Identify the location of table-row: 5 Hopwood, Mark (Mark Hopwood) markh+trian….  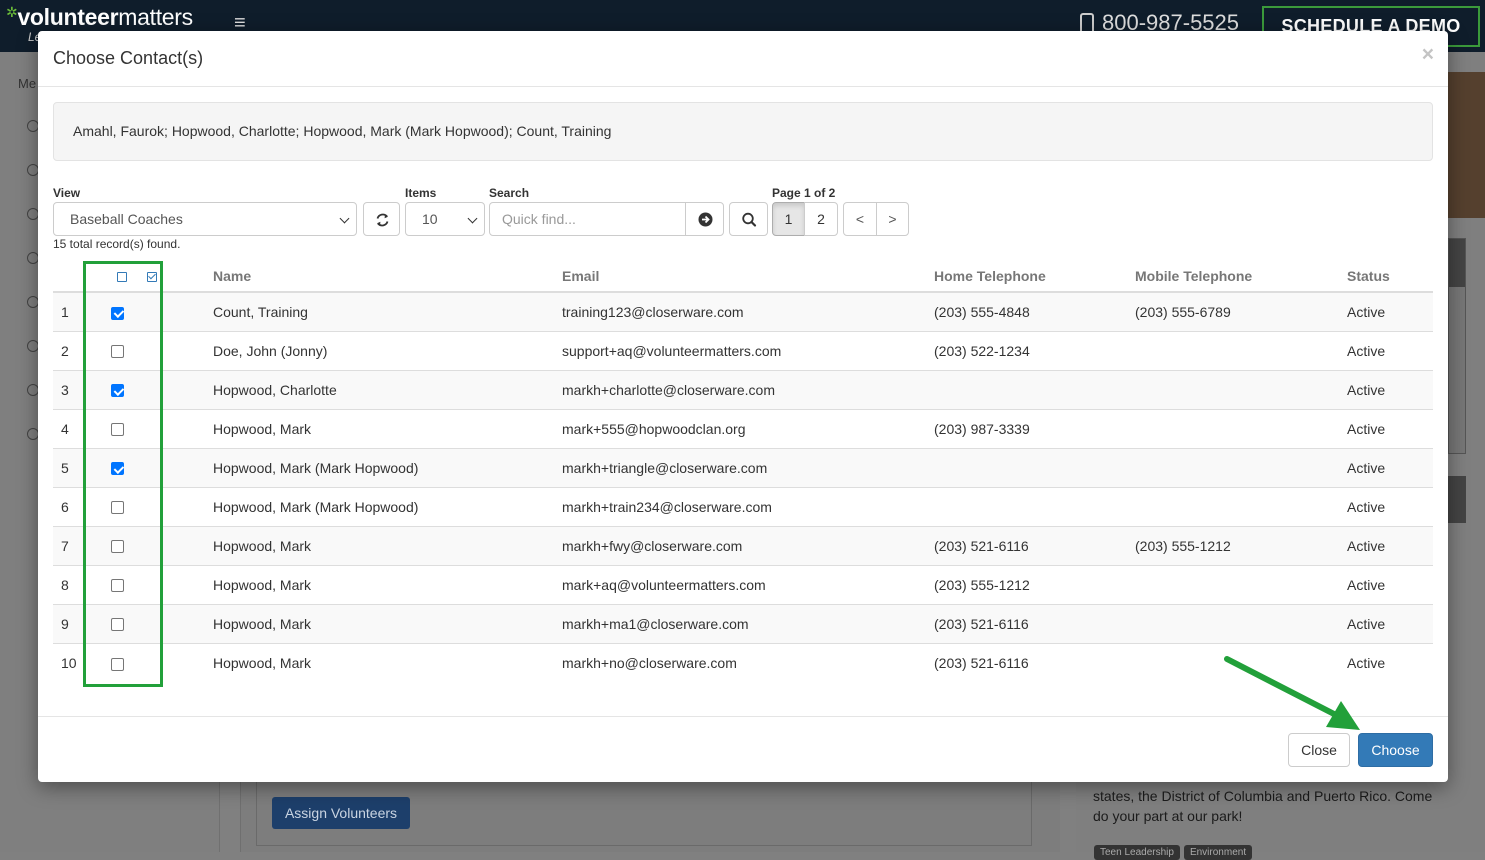
(743, 467).